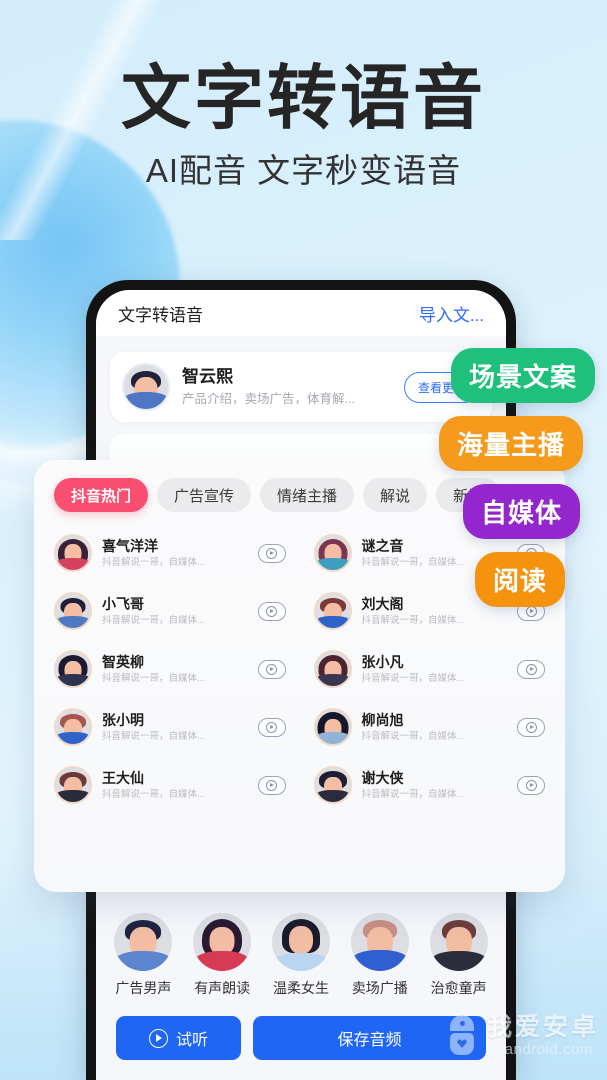 The height and width of the screenshot is (1080, 607). What do you see at coordinates (369, 1040) in the screenshot?
I see `save-audio-label: 保存音频` at bounding box center [369, 1040].